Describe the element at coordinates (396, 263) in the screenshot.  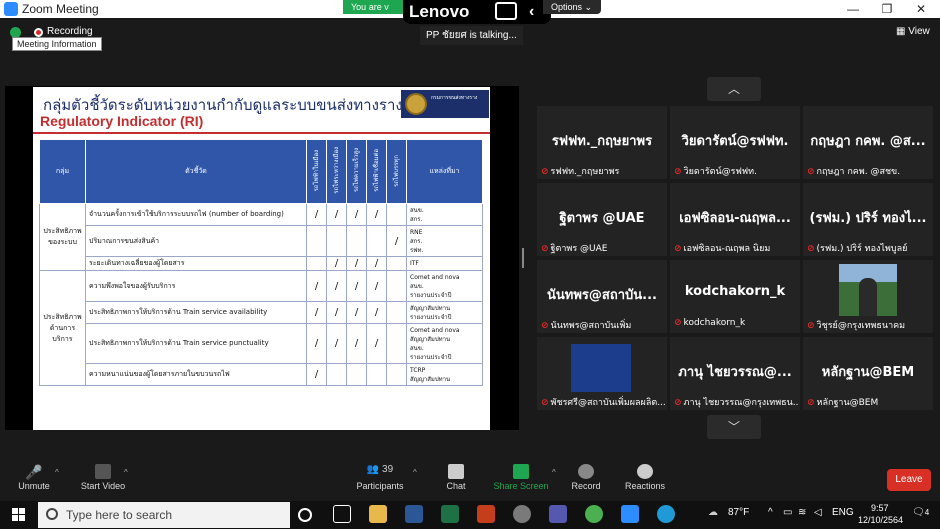
I see `mark-cell` at that location.